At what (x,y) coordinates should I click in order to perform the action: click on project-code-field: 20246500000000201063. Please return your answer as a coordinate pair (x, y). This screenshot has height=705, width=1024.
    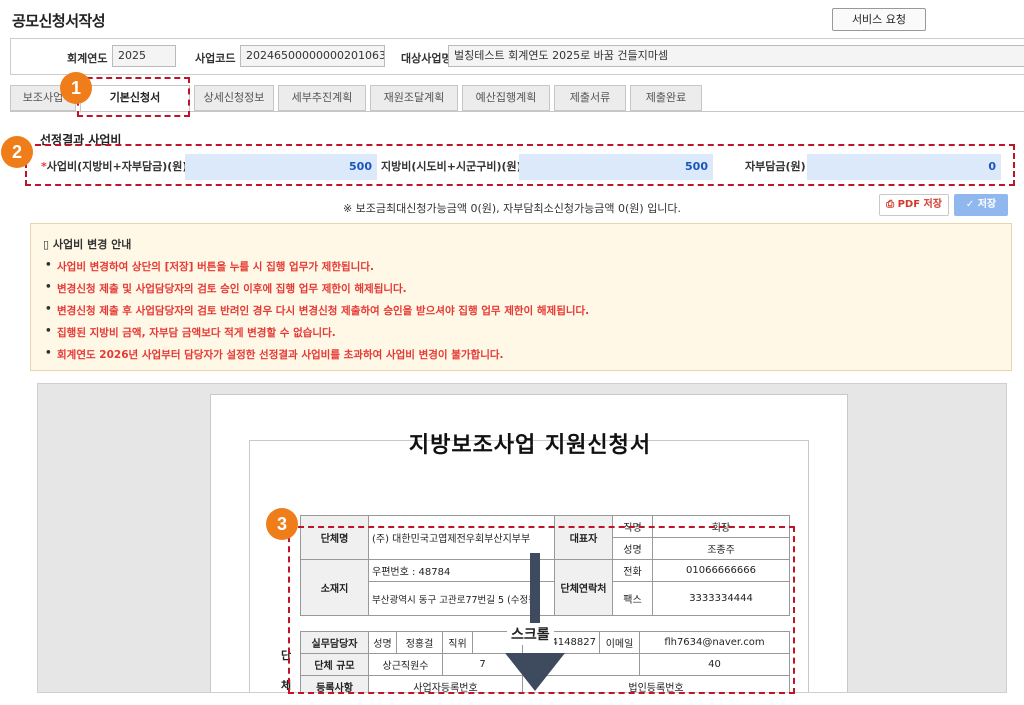
    Looking at the image, I should click on (312, 56).